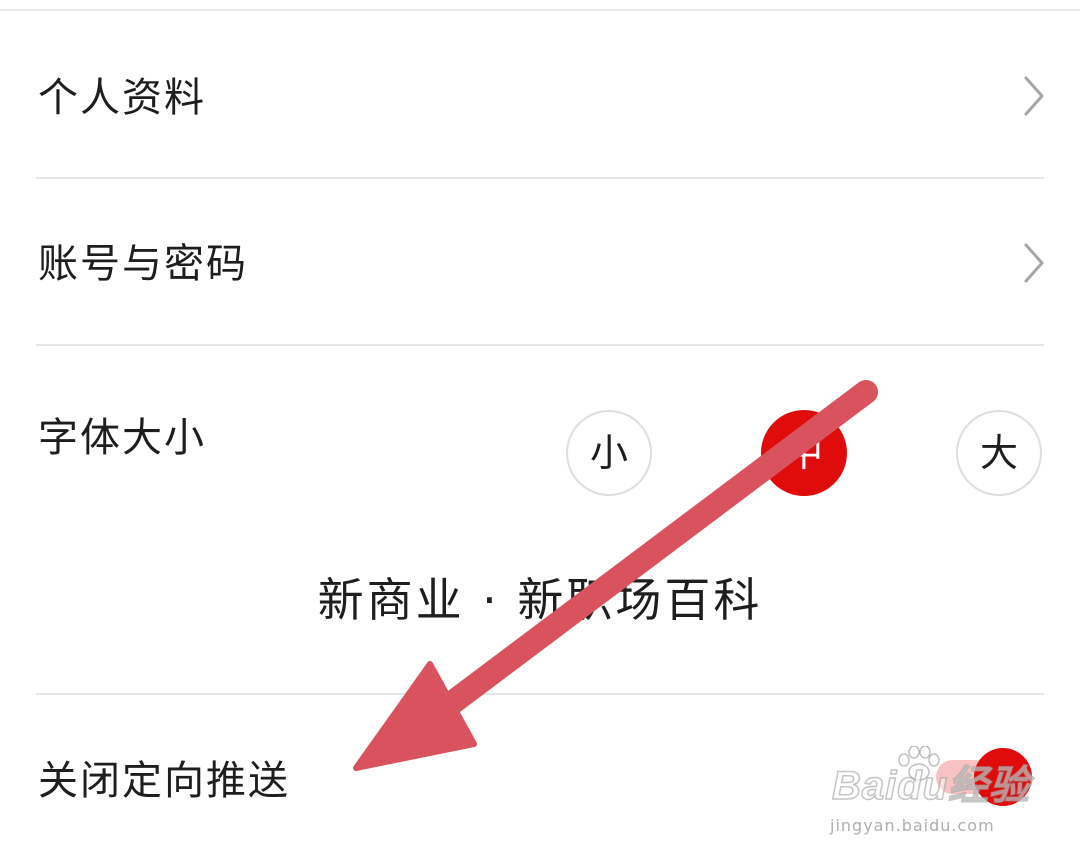 The image size is (1080, 864). I want to click on font-size-label: 字体大小, so click(122, 438).